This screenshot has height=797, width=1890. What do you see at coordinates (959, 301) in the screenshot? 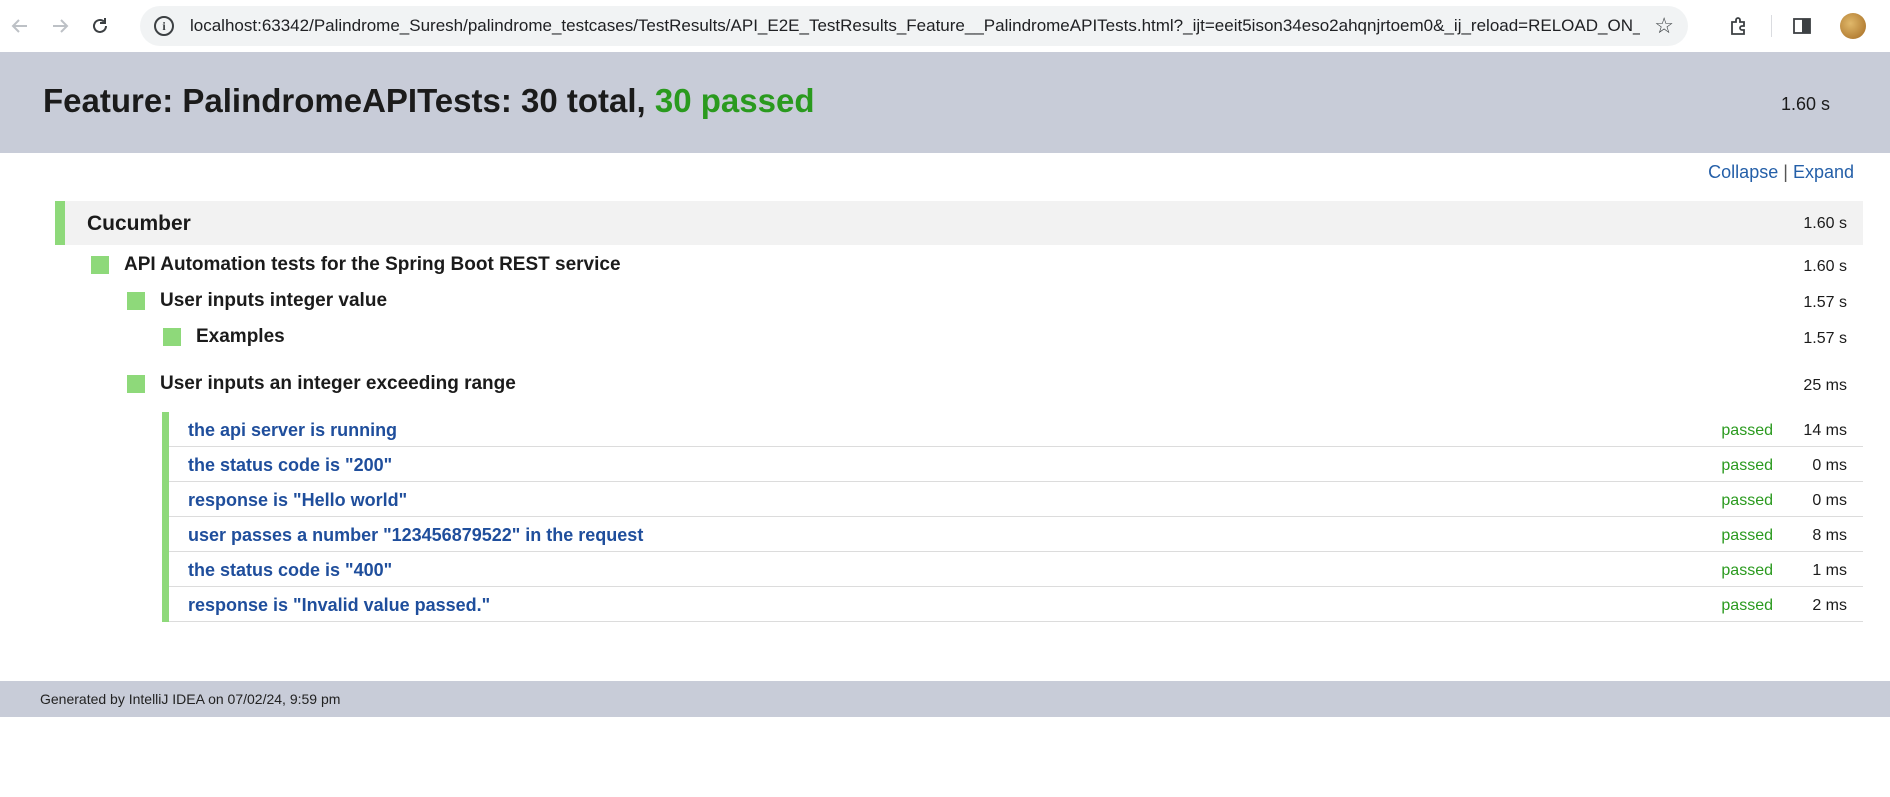
I see `scenario-row: User inputs integer value 1.57 s` at bounding box center [959, 301].